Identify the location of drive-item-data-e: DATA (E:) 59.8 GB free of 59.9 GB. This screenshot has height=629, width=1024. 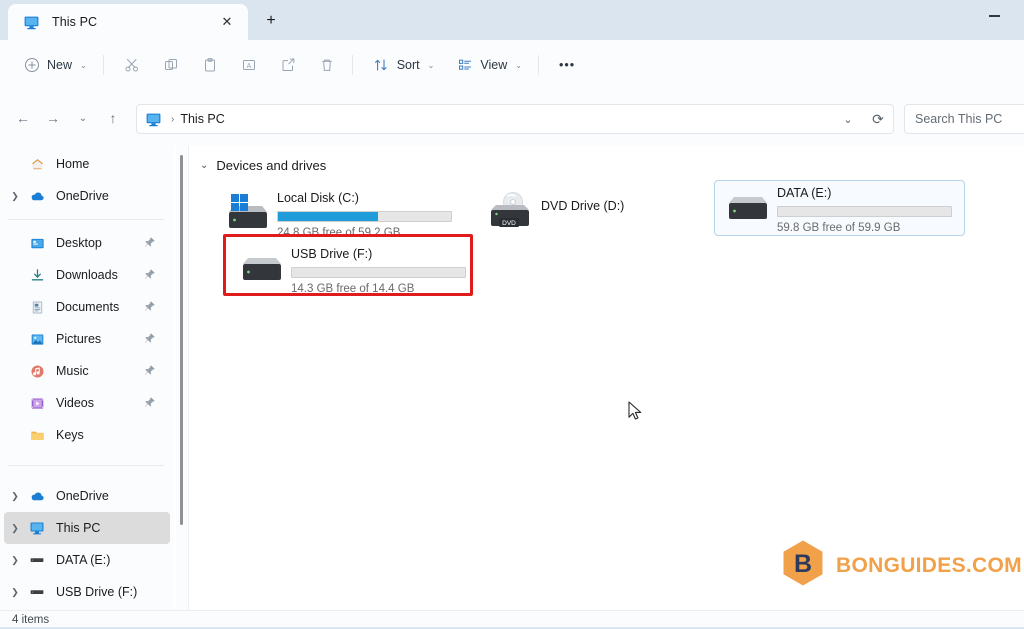
(839, 208).